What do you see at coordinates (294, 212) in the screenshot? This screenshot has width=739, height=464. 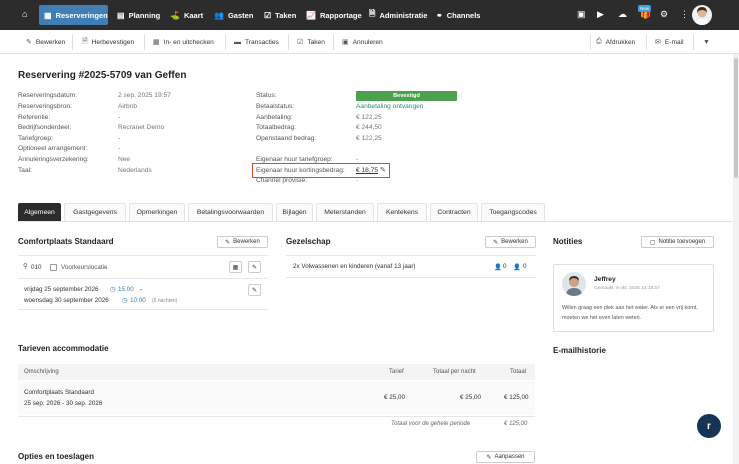 I see `tab-bijlagen: Bijlagen` at bounding box center [294, 212].